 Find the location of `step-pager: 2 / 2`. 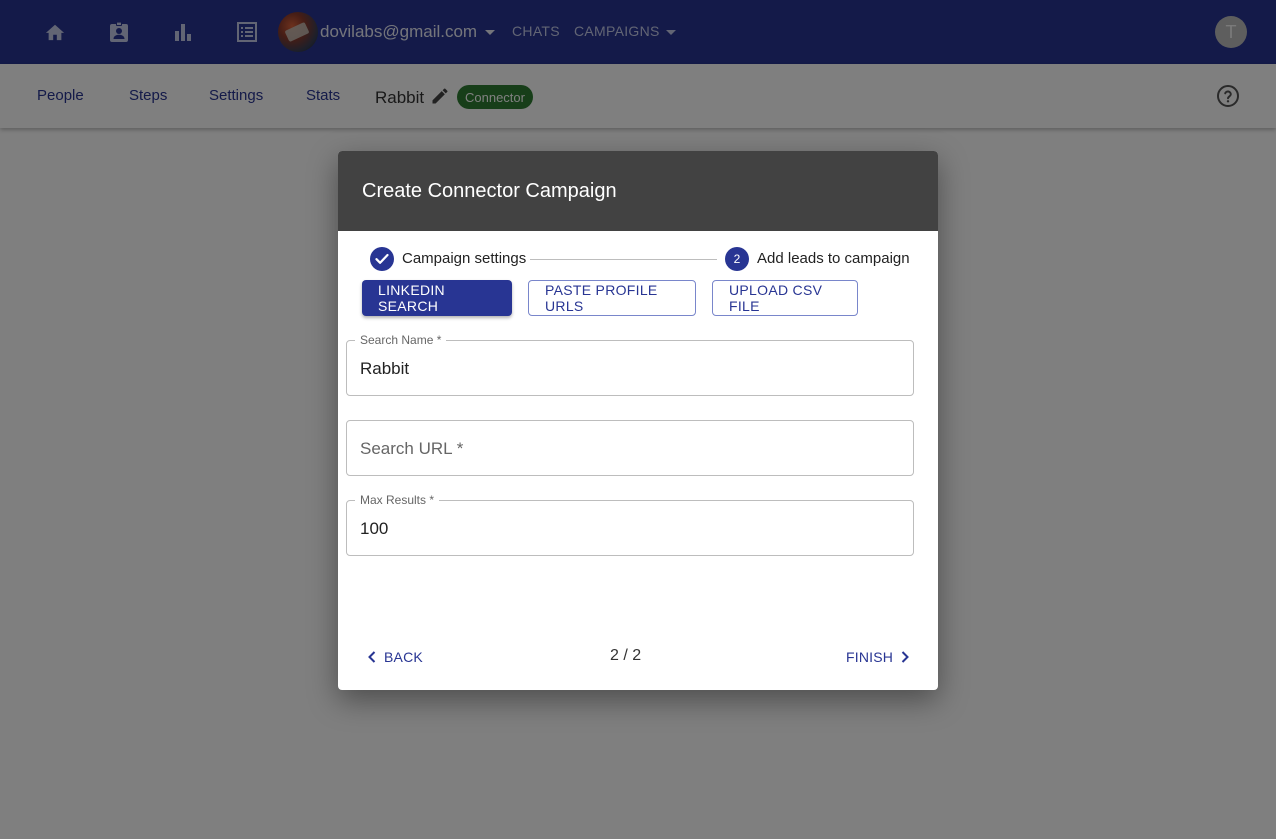

step-pager: 2 / 2 is located at coordinates (626, 655).